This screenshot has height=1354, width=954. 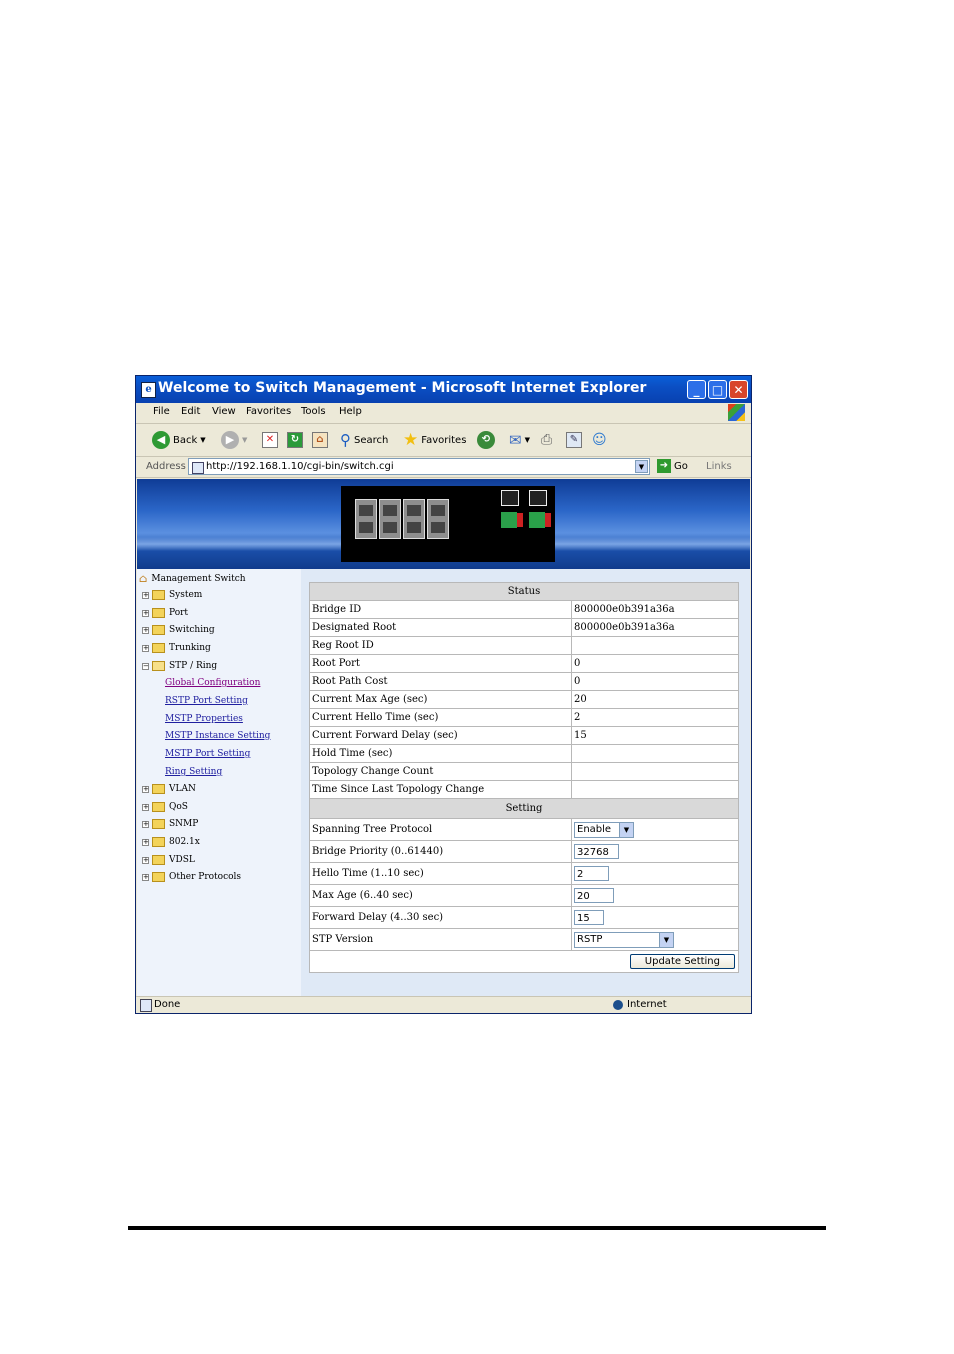 What do you see at coordinates (524, 753) in the screenshot?
I see `table-row: Hold Time (sec)` at bounding box center [524, 753].